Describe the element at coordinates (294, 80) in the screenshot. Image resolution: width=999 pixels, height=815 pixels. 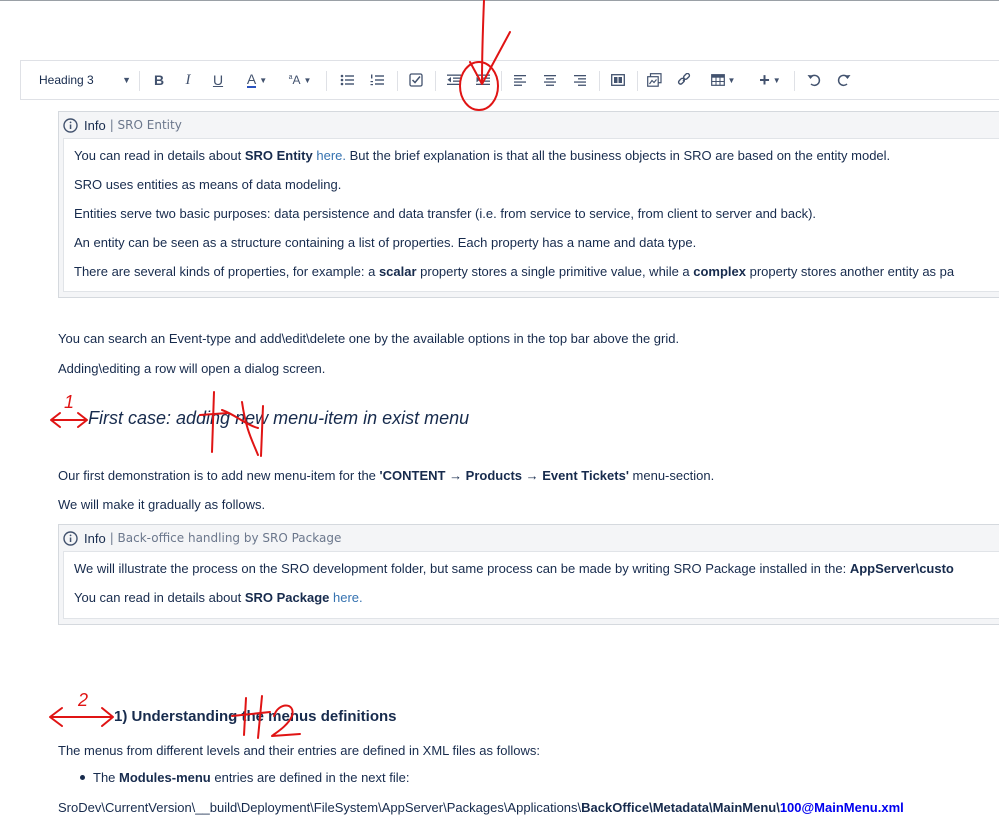
I see `text-style-icon: aA` at that location.